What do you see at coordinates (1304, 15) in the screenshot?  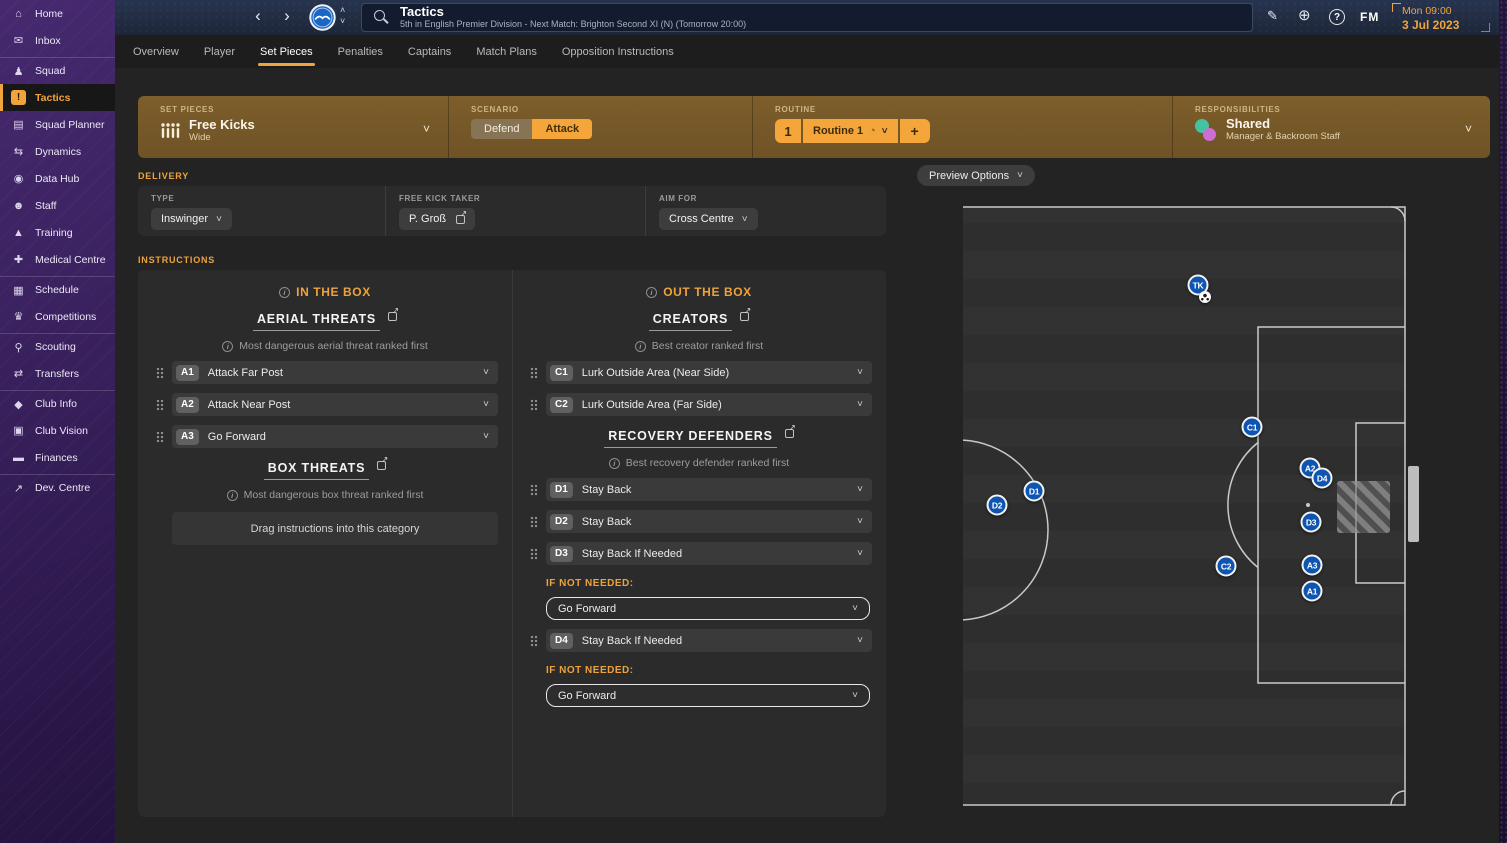 I see `world-icon: ⊕` at bounding box center [1304, 15].